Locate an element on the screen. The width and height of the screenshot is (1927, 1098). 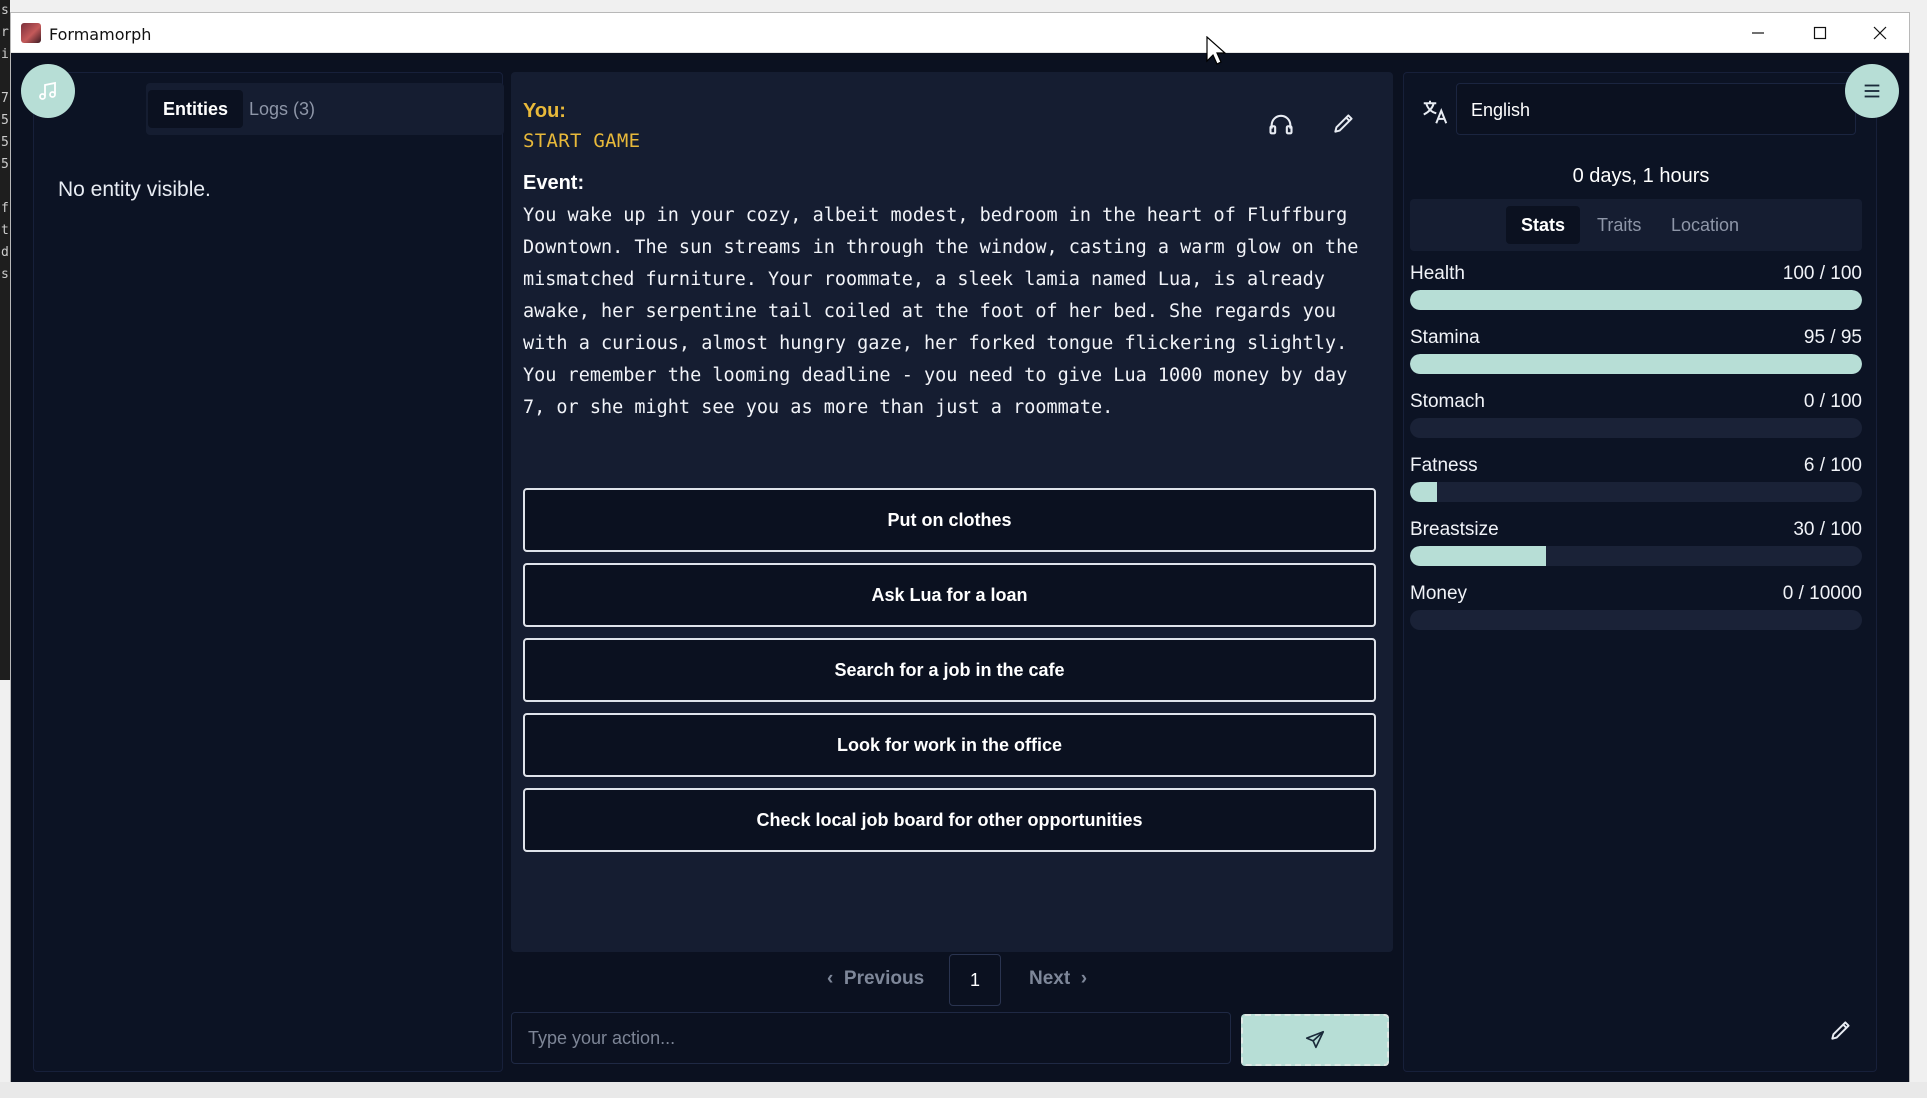
headphones-icon is located at coordinates (1281, 124).